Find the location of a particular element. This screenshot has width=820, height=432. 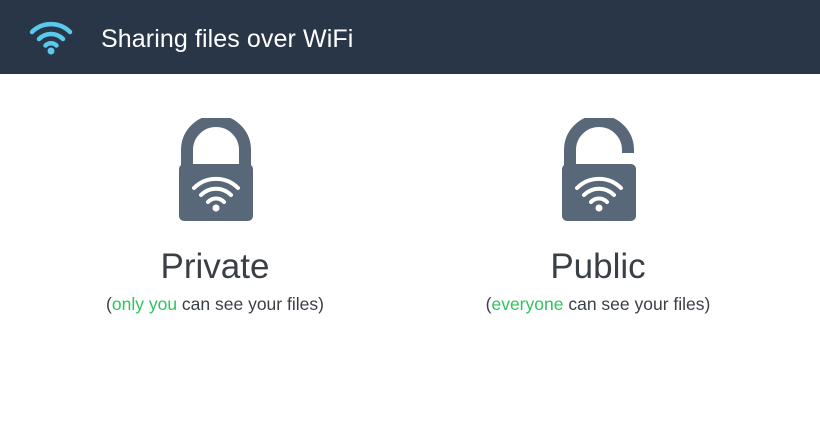

private-description: (only you can see your files) is located at coordinates (215, 304).